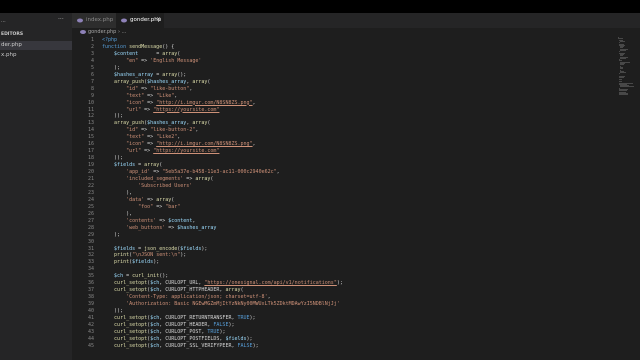  I want to click on code-token: curl_setopt, so click(131, 290).